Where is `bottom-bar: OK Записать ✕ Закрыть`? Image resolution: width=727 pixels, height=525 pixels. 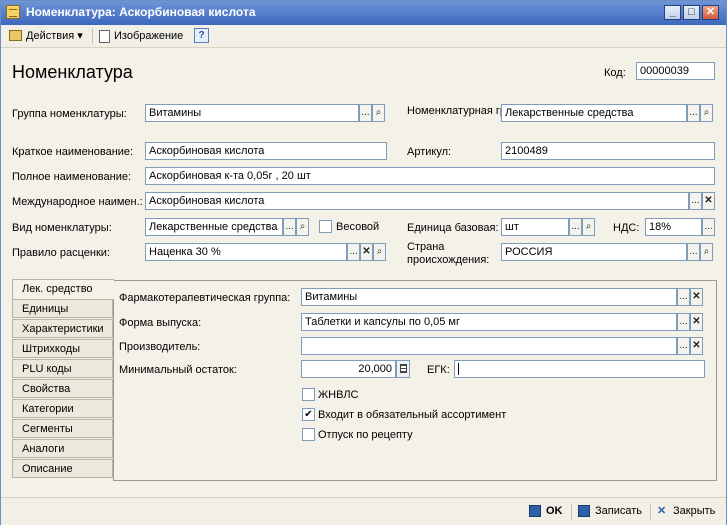
bottom-bar: OK Записать ✕ Закрыть is located at coordinates (363, 511).